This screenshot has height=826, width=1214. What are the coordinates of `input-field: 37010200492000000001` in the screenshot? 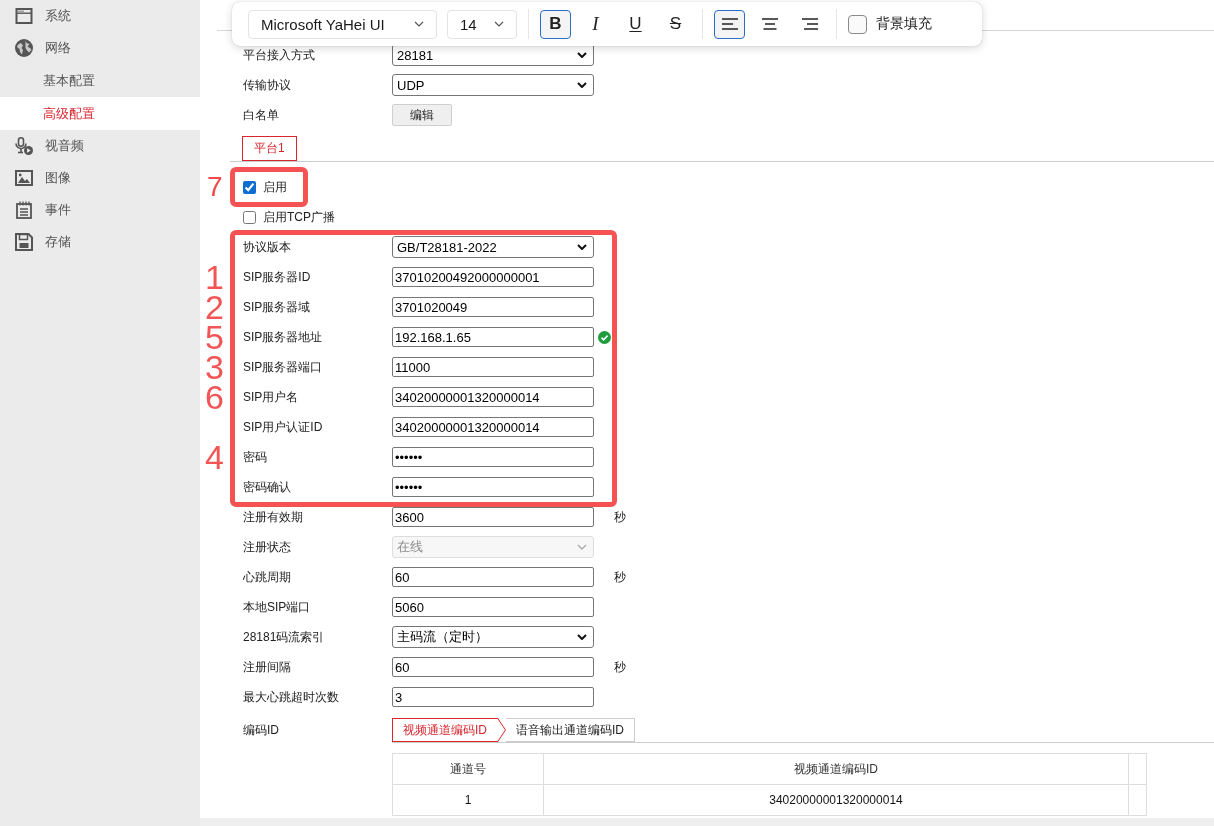 It's located at (493, 277).